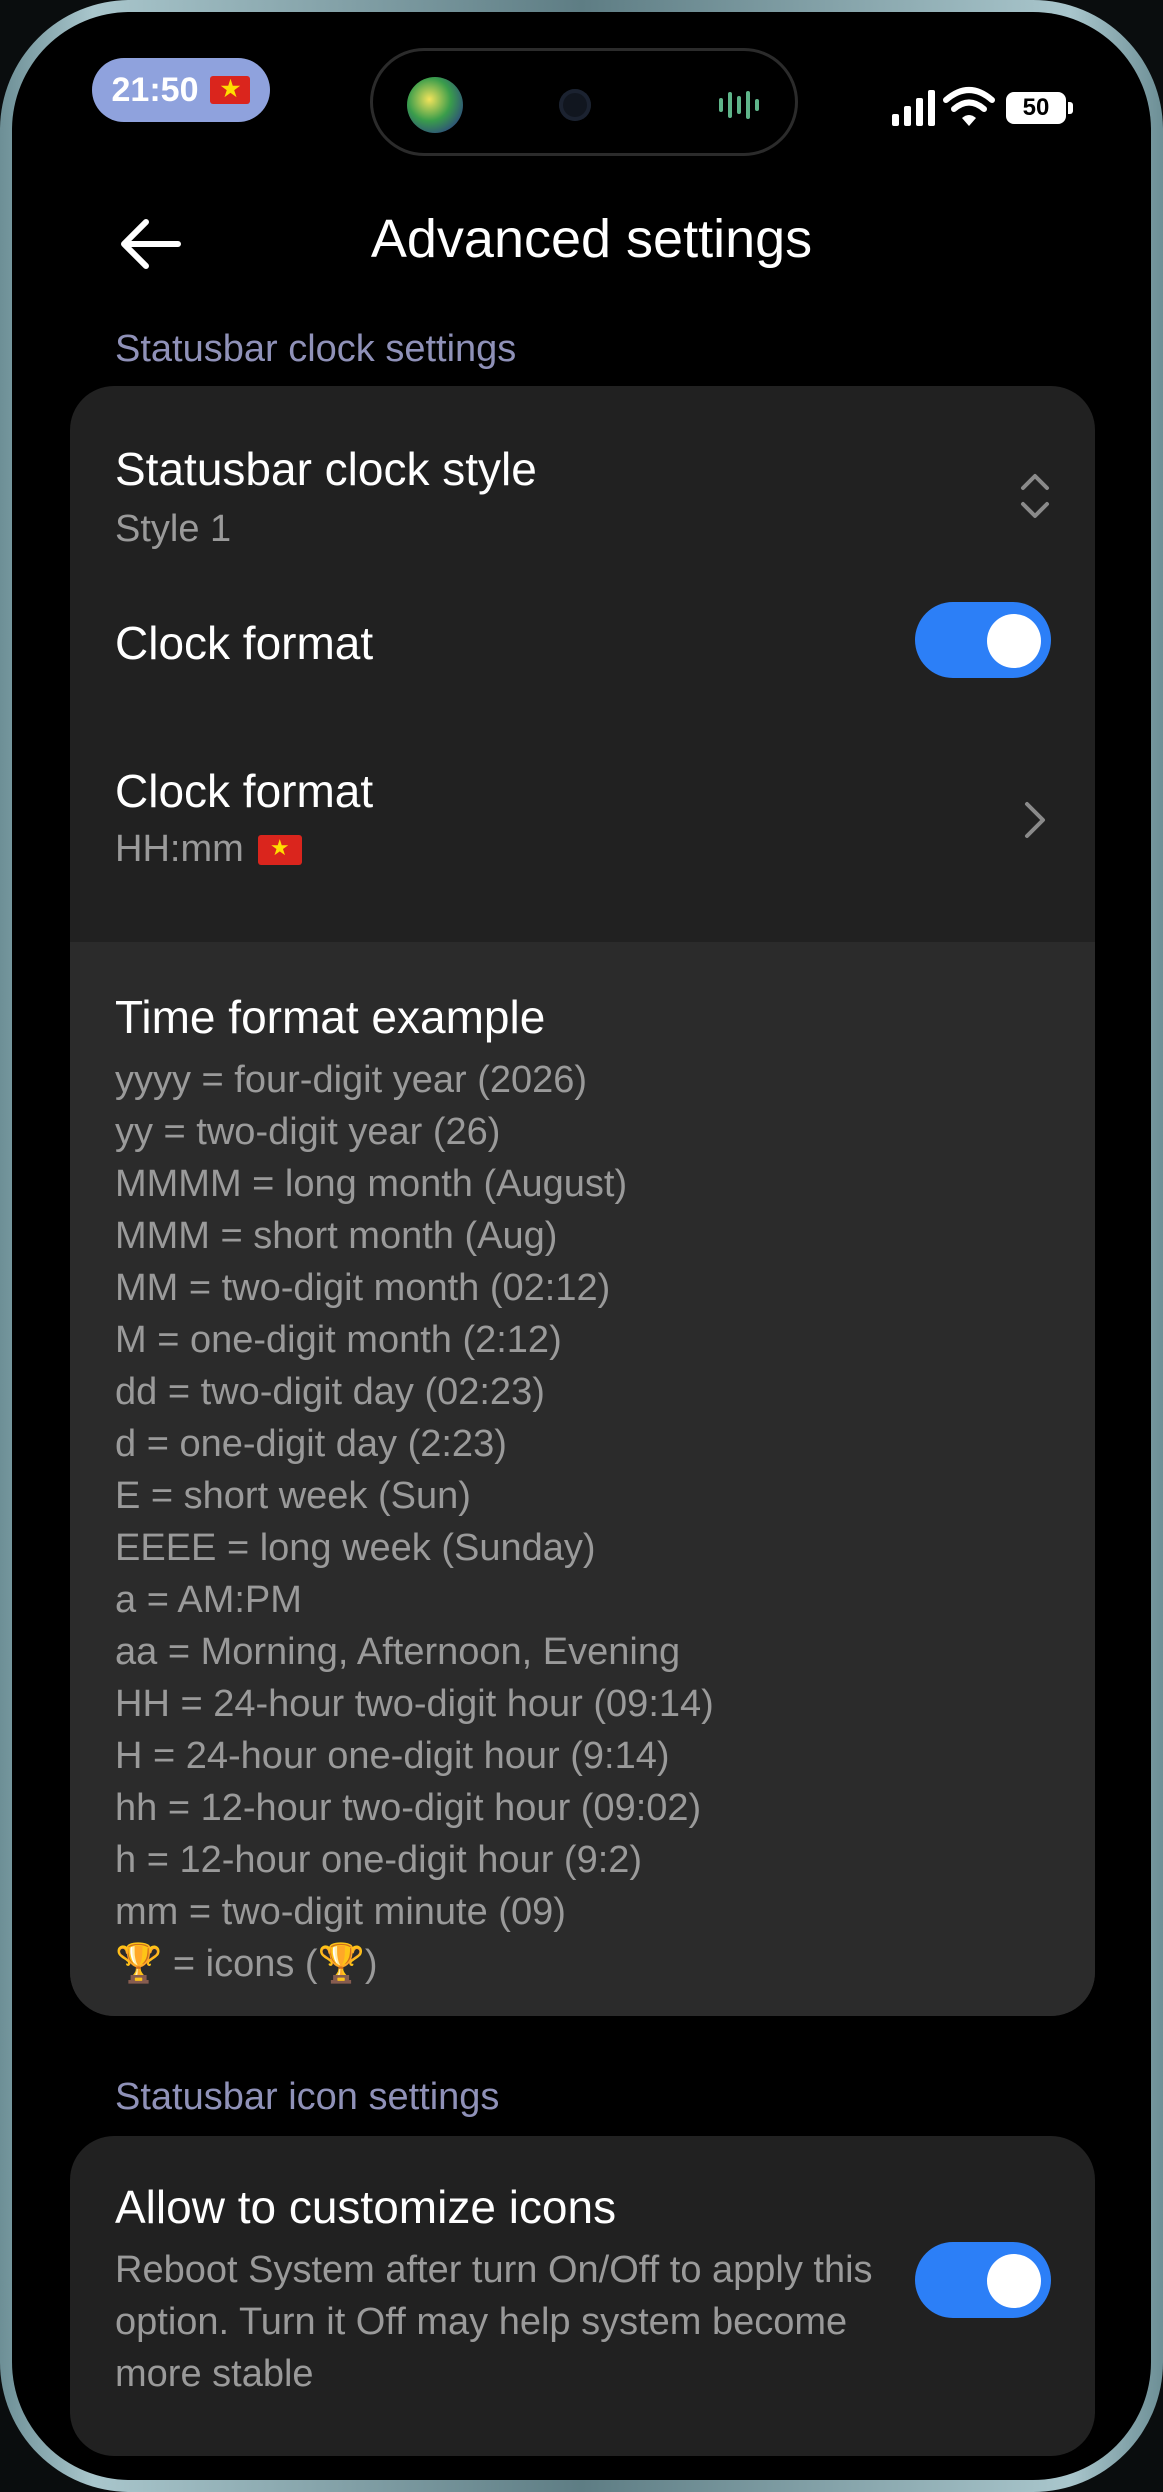 This screenshot has width=1163, height=2492. What do you see at coordinates (1035, 496) in the screenshot?
I see `unfold-chevron-icon` at bounding box center [1035, 496].